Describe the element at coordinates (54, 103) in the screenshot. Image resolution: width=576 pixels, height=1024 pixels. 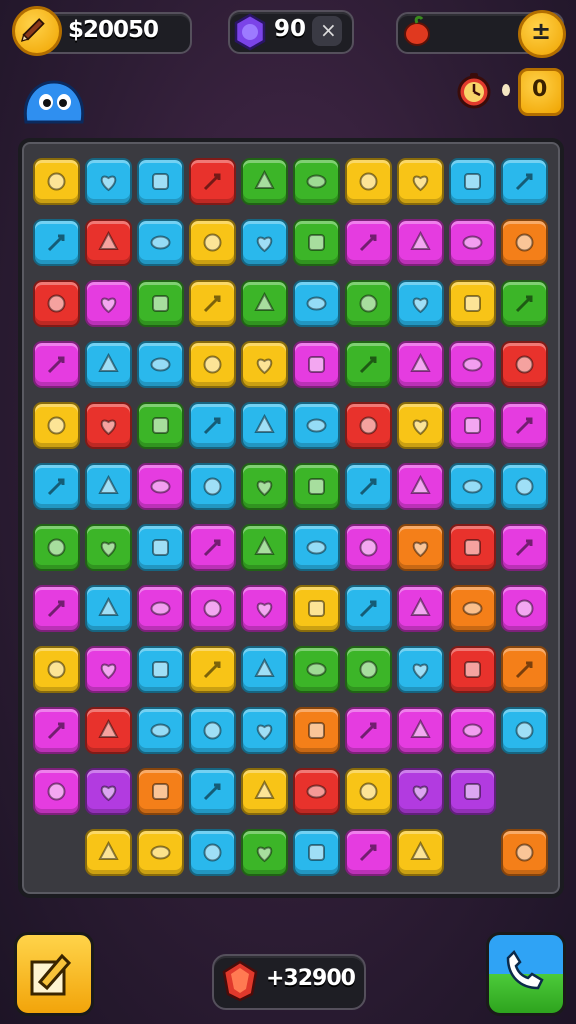
I see `blue-slime-mascot-icon` at that location.